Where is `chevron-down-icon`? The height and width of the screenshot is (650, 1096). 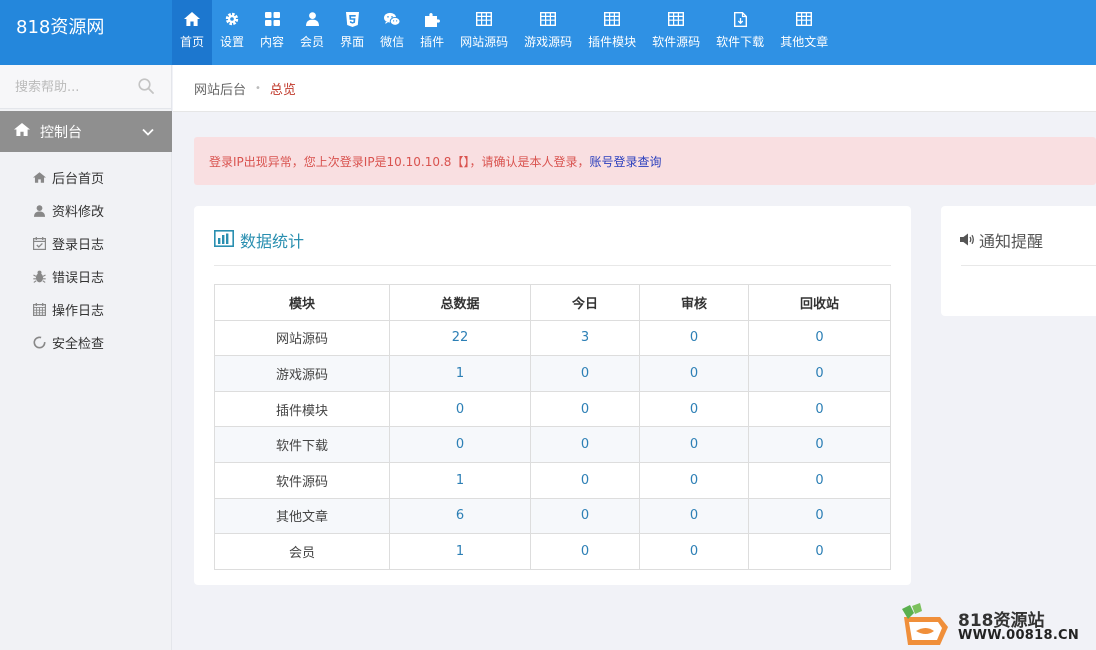
chevron-down-icon is located at coordinates (148, 132).